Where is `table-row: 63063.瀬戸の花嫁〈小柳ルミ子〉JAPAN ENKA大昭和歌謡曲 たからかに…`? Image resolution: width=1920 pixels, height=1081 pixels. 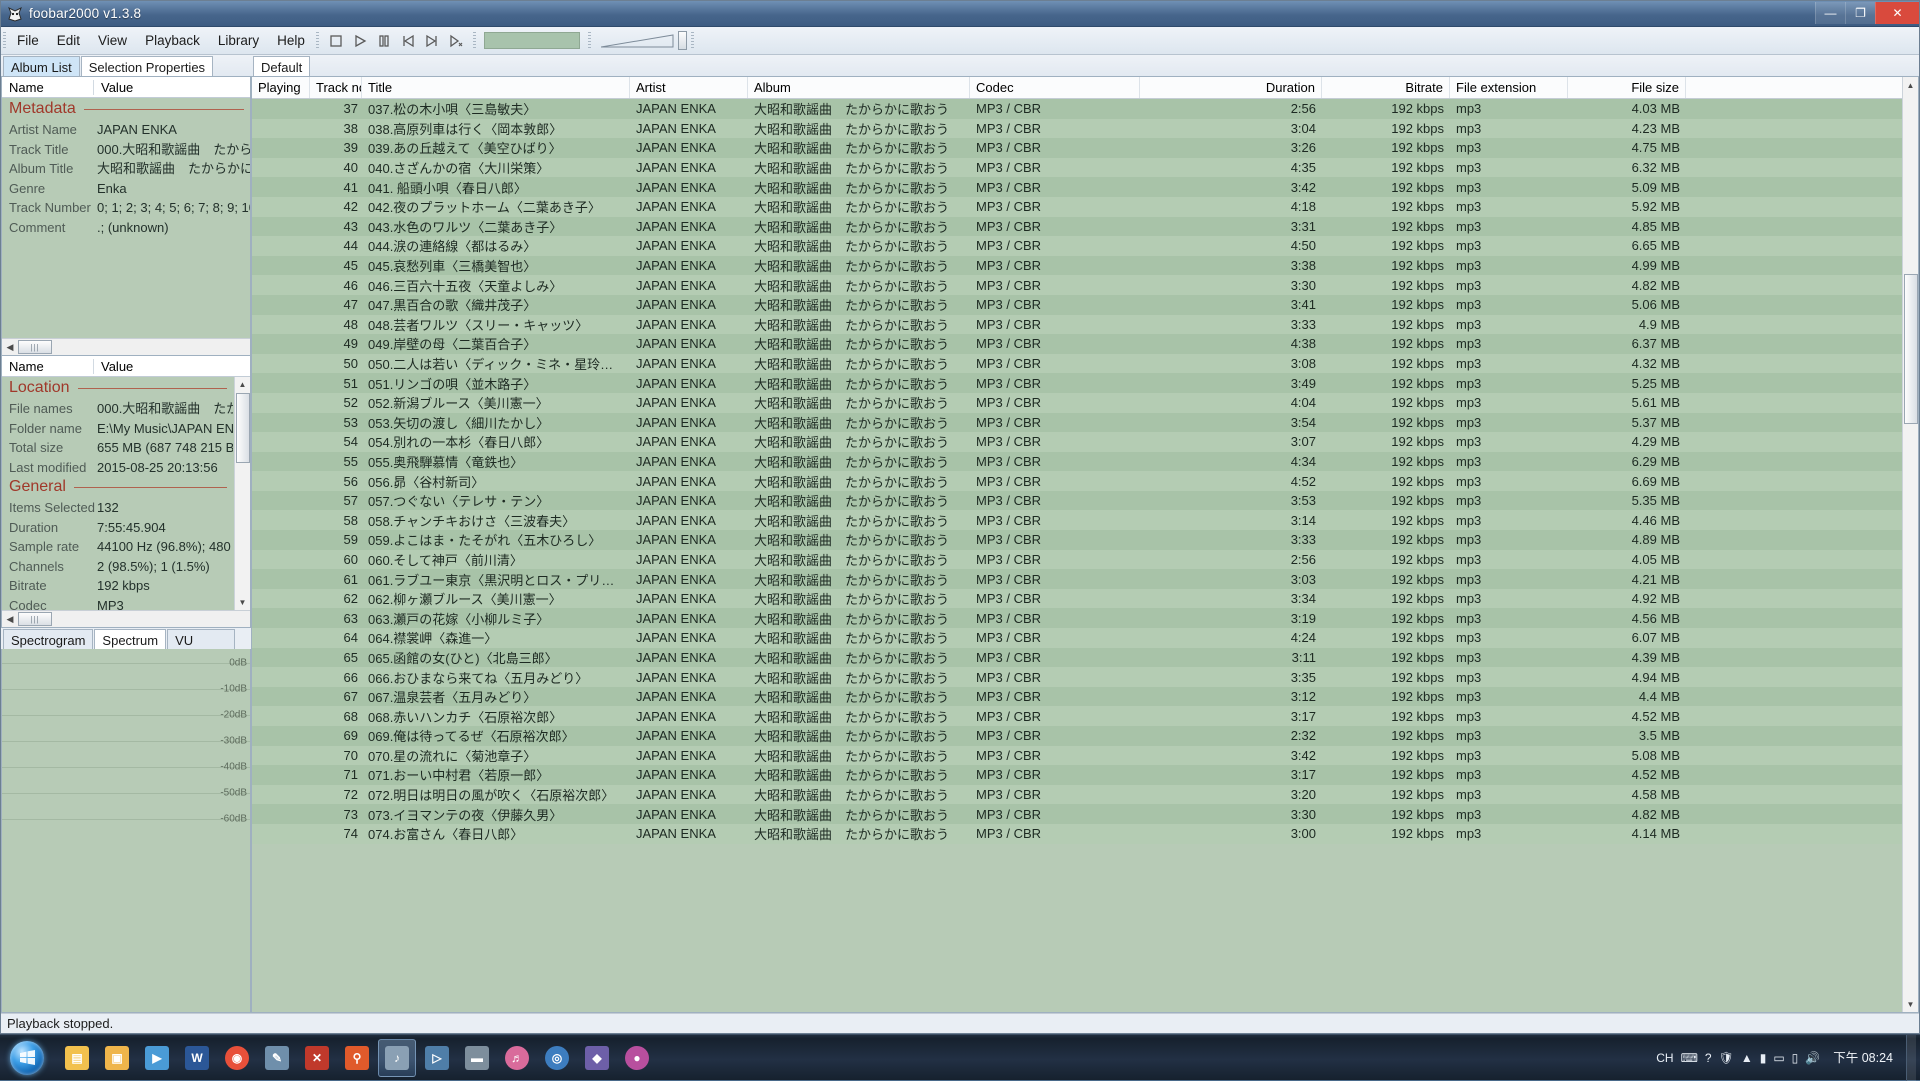 table-row: 63063.瀬戸の花嫁〈小柳ルミ子〉JAPAN ENKA大昭和歌謡曲 たからかに… is located at coordinates (1077, 618).